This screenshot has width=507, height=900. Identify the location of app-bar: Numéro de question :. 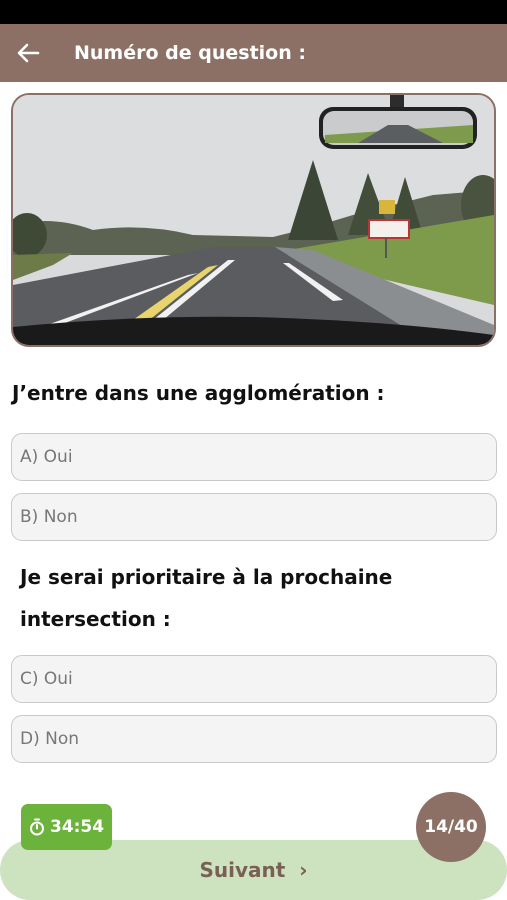
(253, 53).